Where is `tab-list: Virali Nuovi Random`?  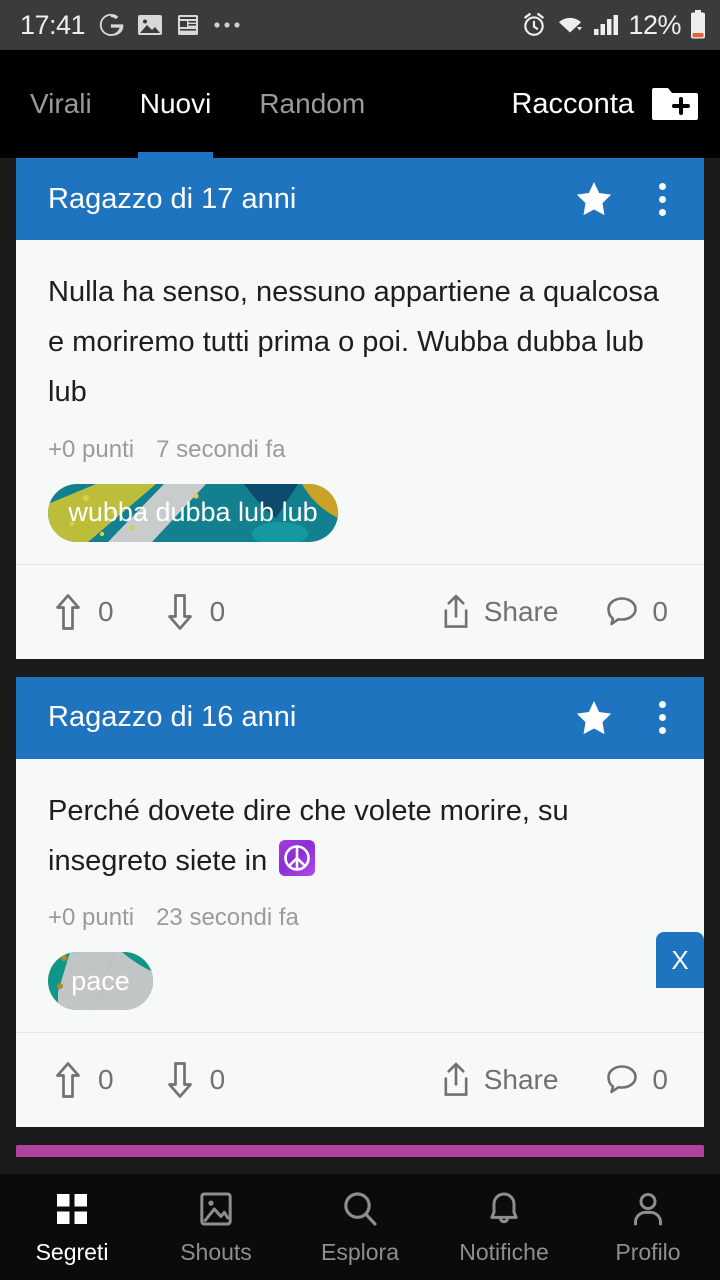 tab-list: Virali Nuovi Random is located at coordinates (194, 104).